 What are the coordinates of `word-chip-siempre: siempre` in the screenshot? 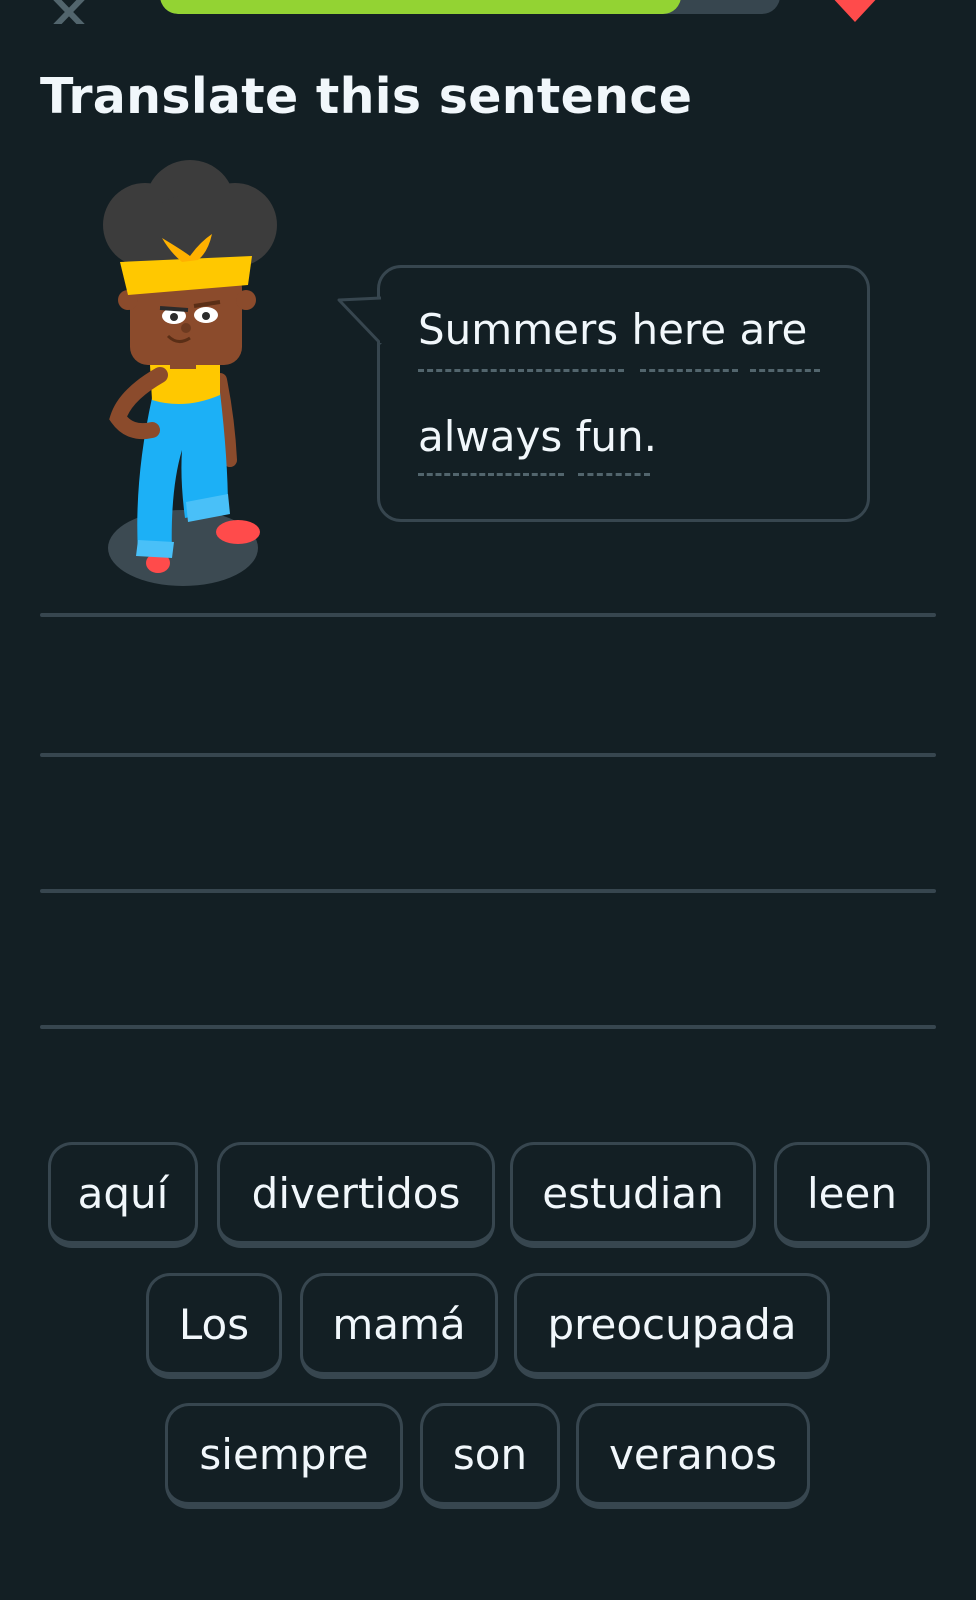 It's located at (284, 1456).